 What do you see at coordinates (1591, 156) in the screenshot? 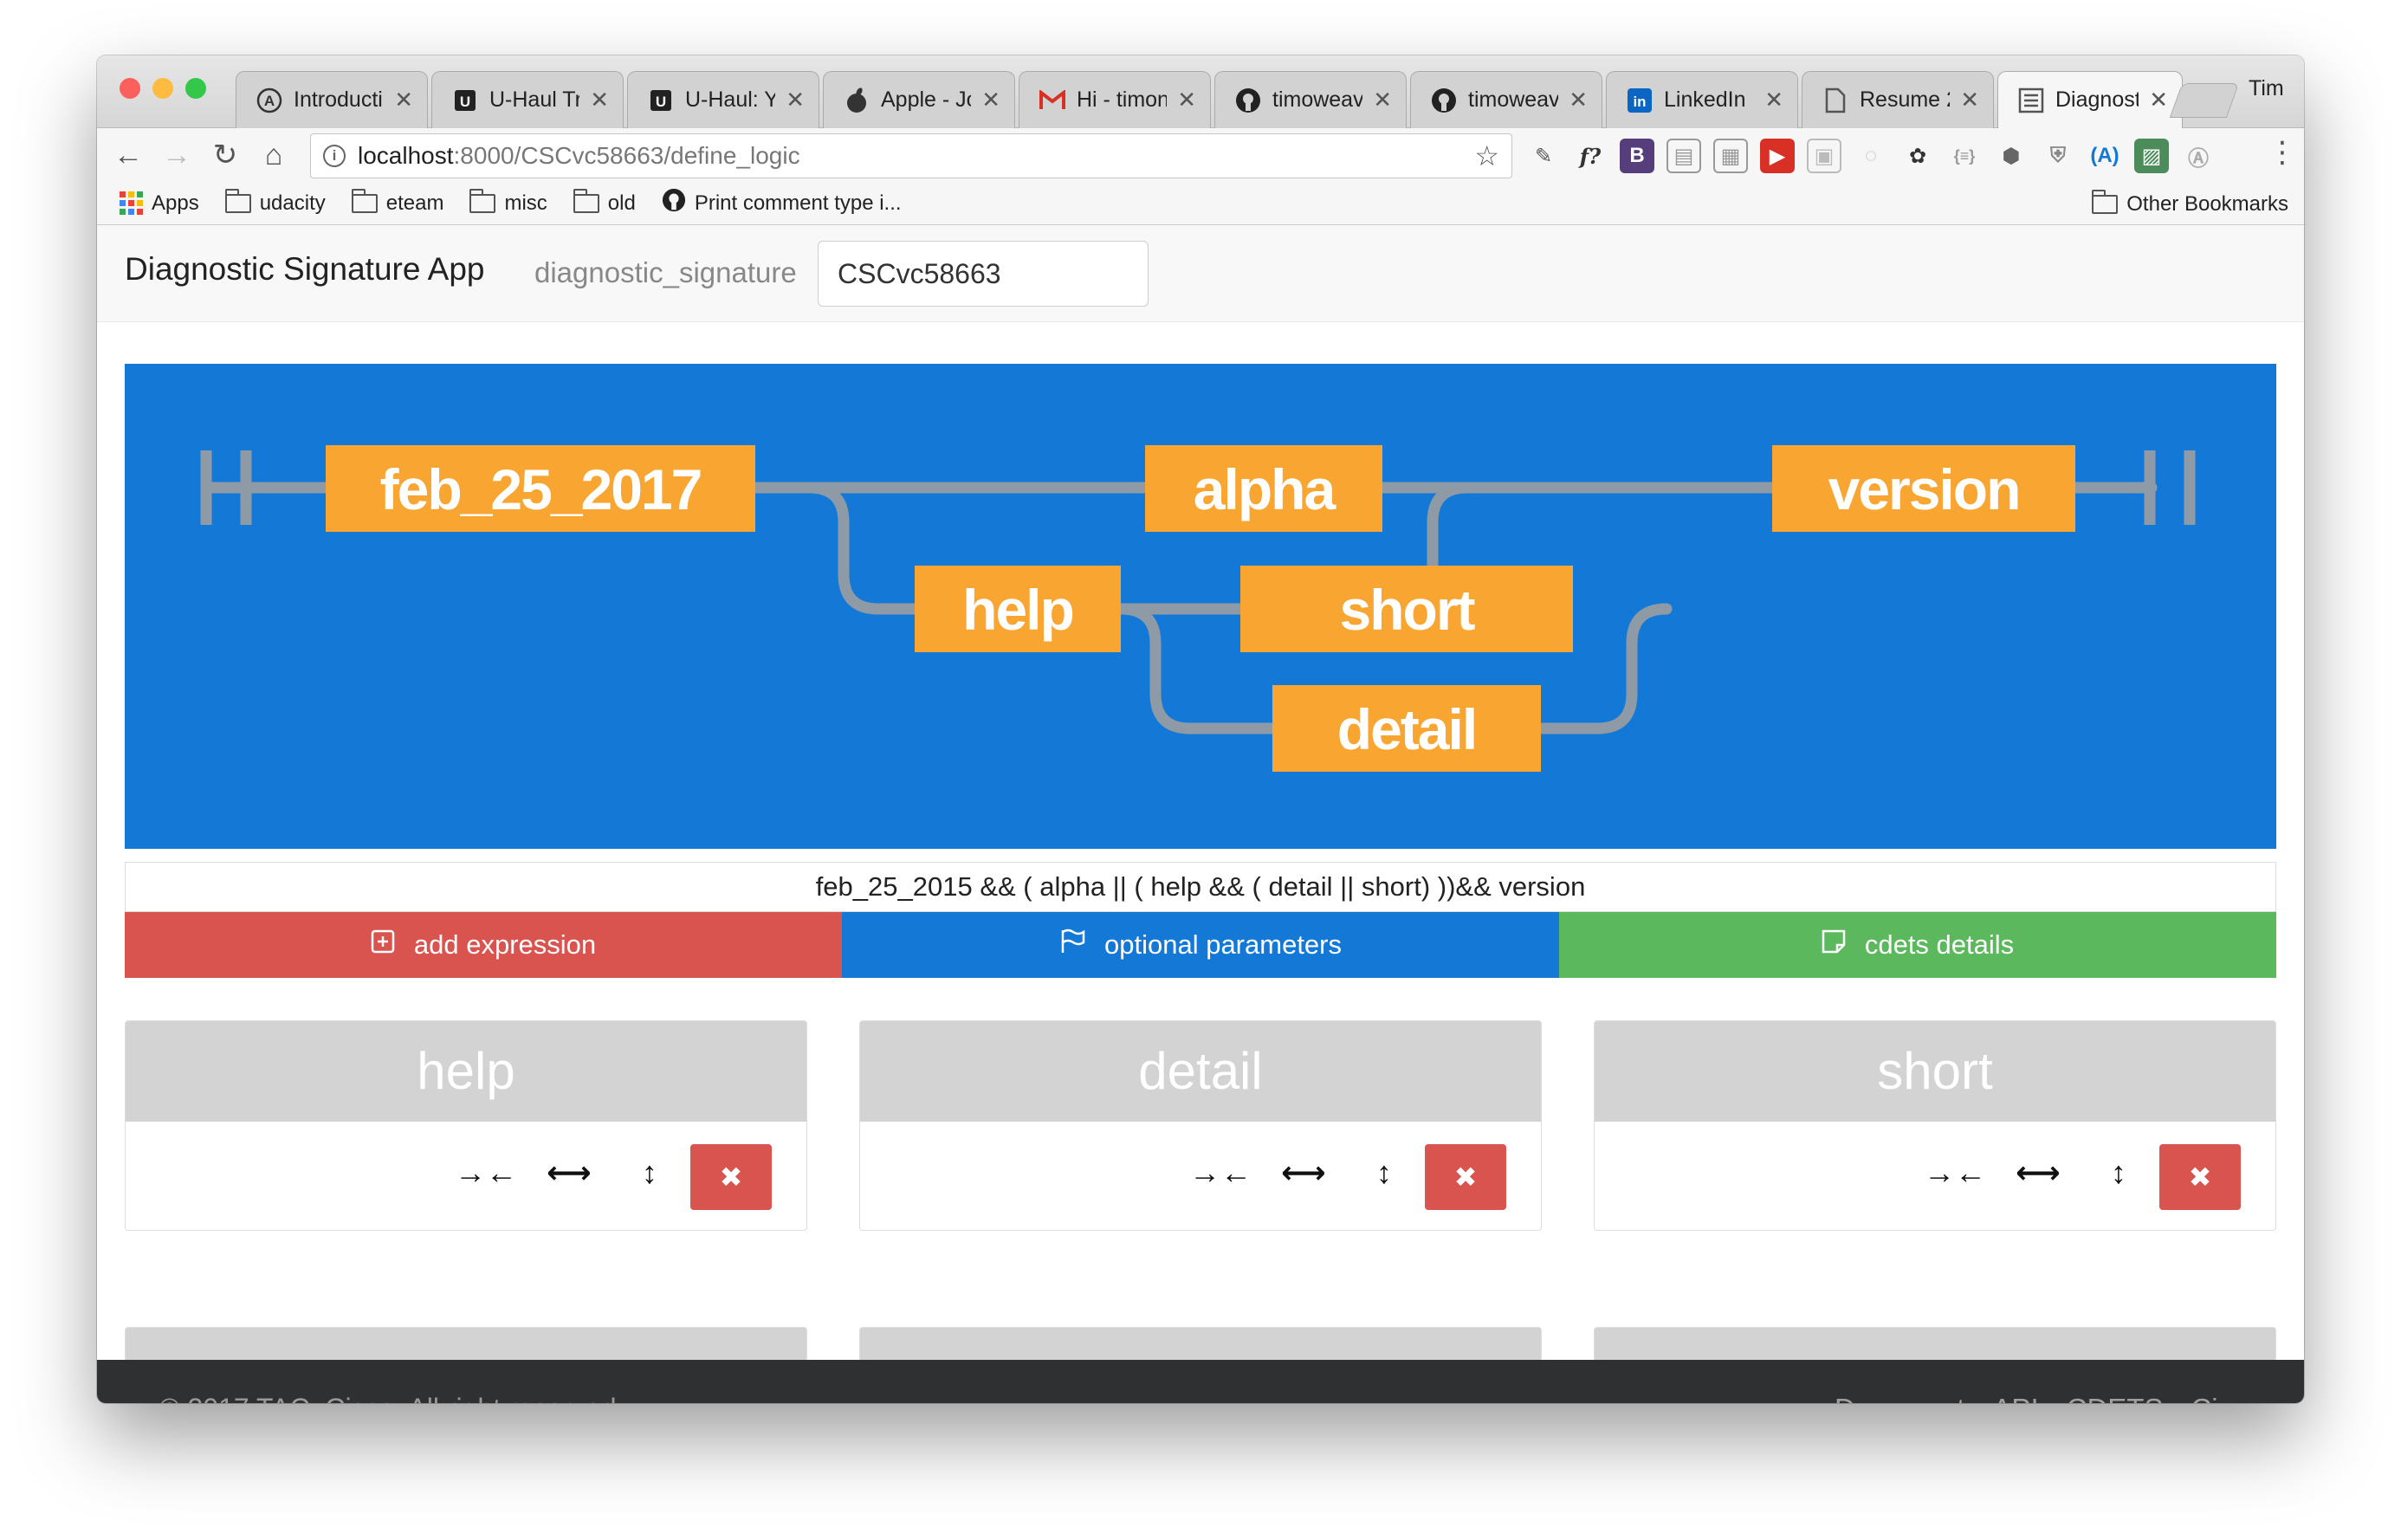
I see `font-icon: f?` at bounding box center [1591, 156].